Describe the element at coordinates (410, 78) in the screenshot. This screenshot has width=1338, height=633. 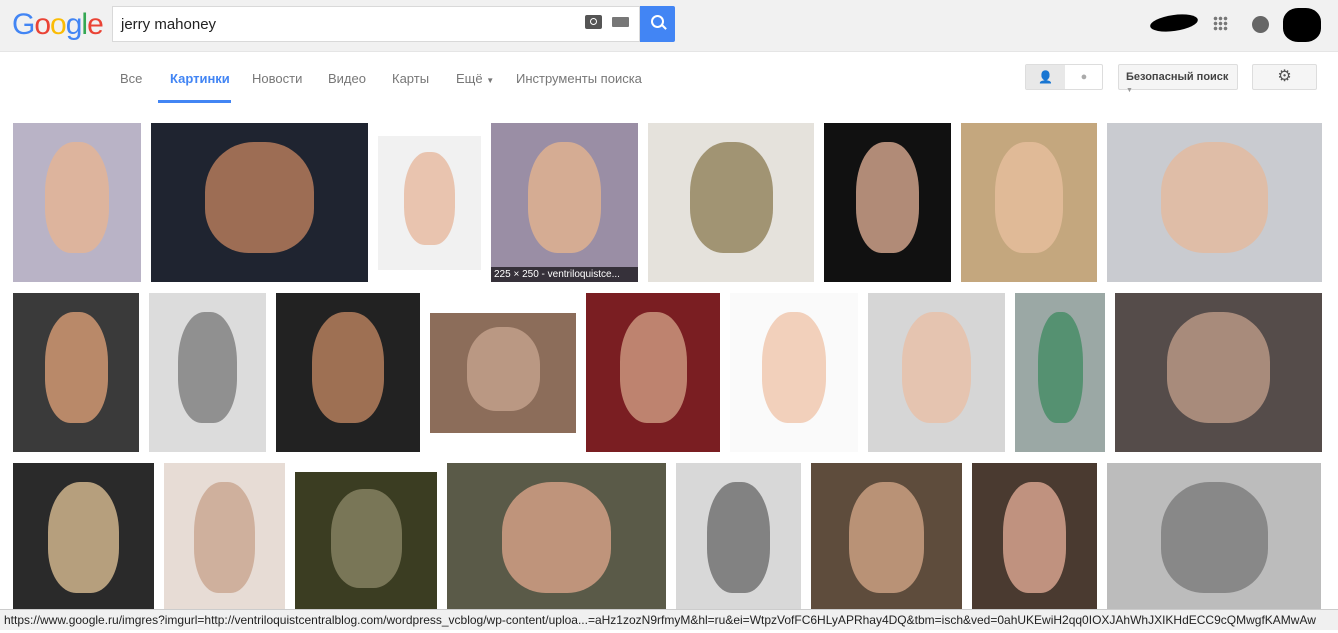
I see `tab-maps: Карты` at that location.